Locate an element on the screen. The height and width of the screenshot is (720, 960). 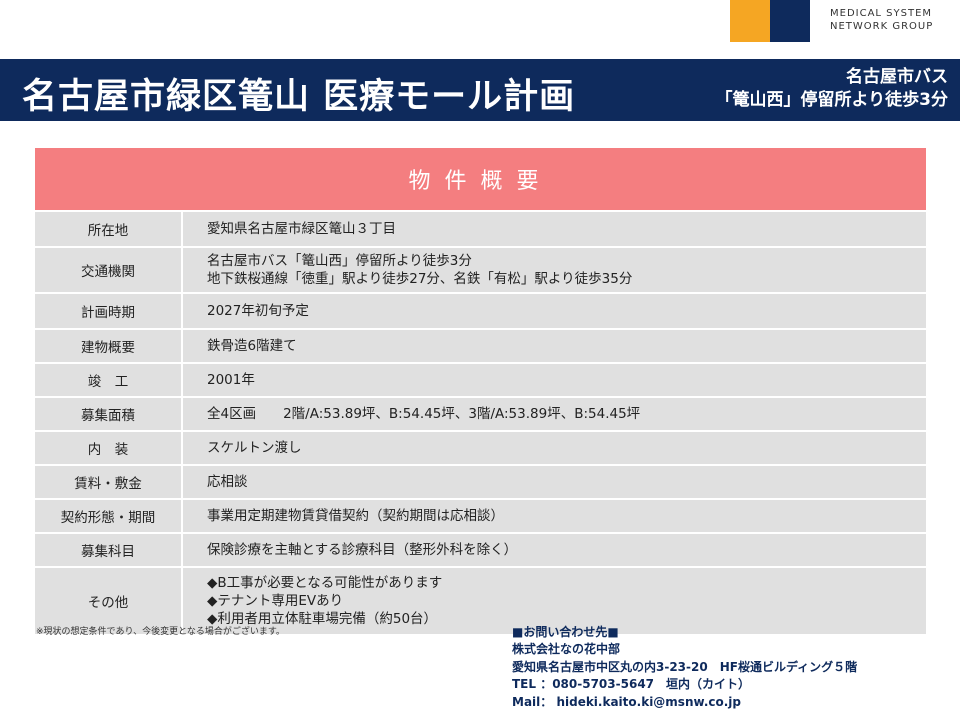
page-title: 名古屋市緑区篭山 医療モール計画 is located at coordinates (299, 97).